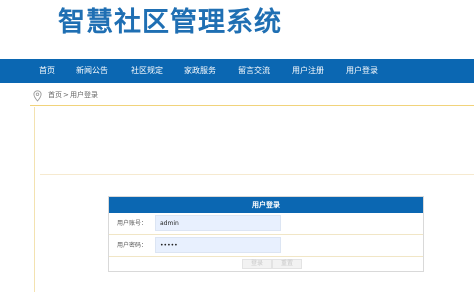  I want to click on breadcrumb-current: 用户登录, so click(84, 95).